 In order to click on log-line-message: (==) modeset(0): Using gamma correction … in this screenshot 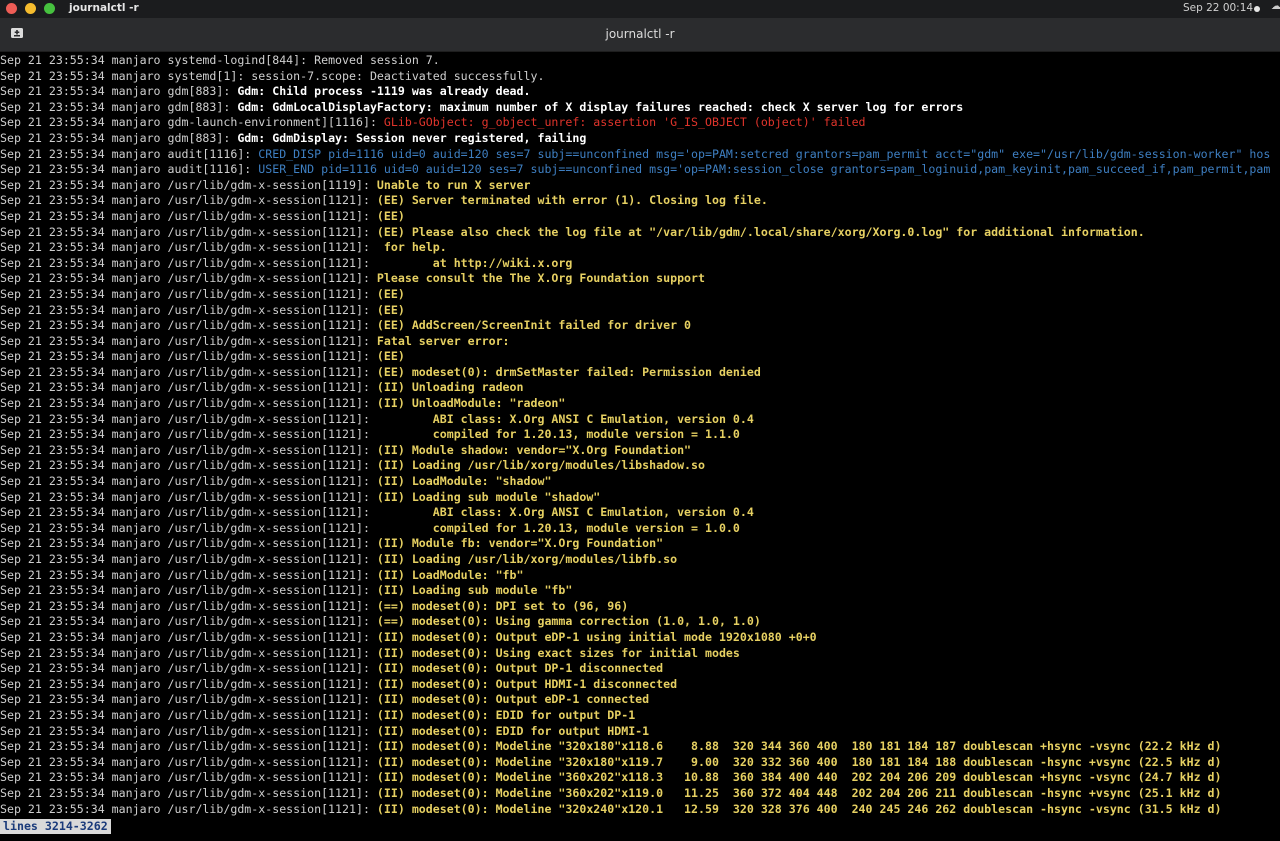, I will do `click(568, 621)`.